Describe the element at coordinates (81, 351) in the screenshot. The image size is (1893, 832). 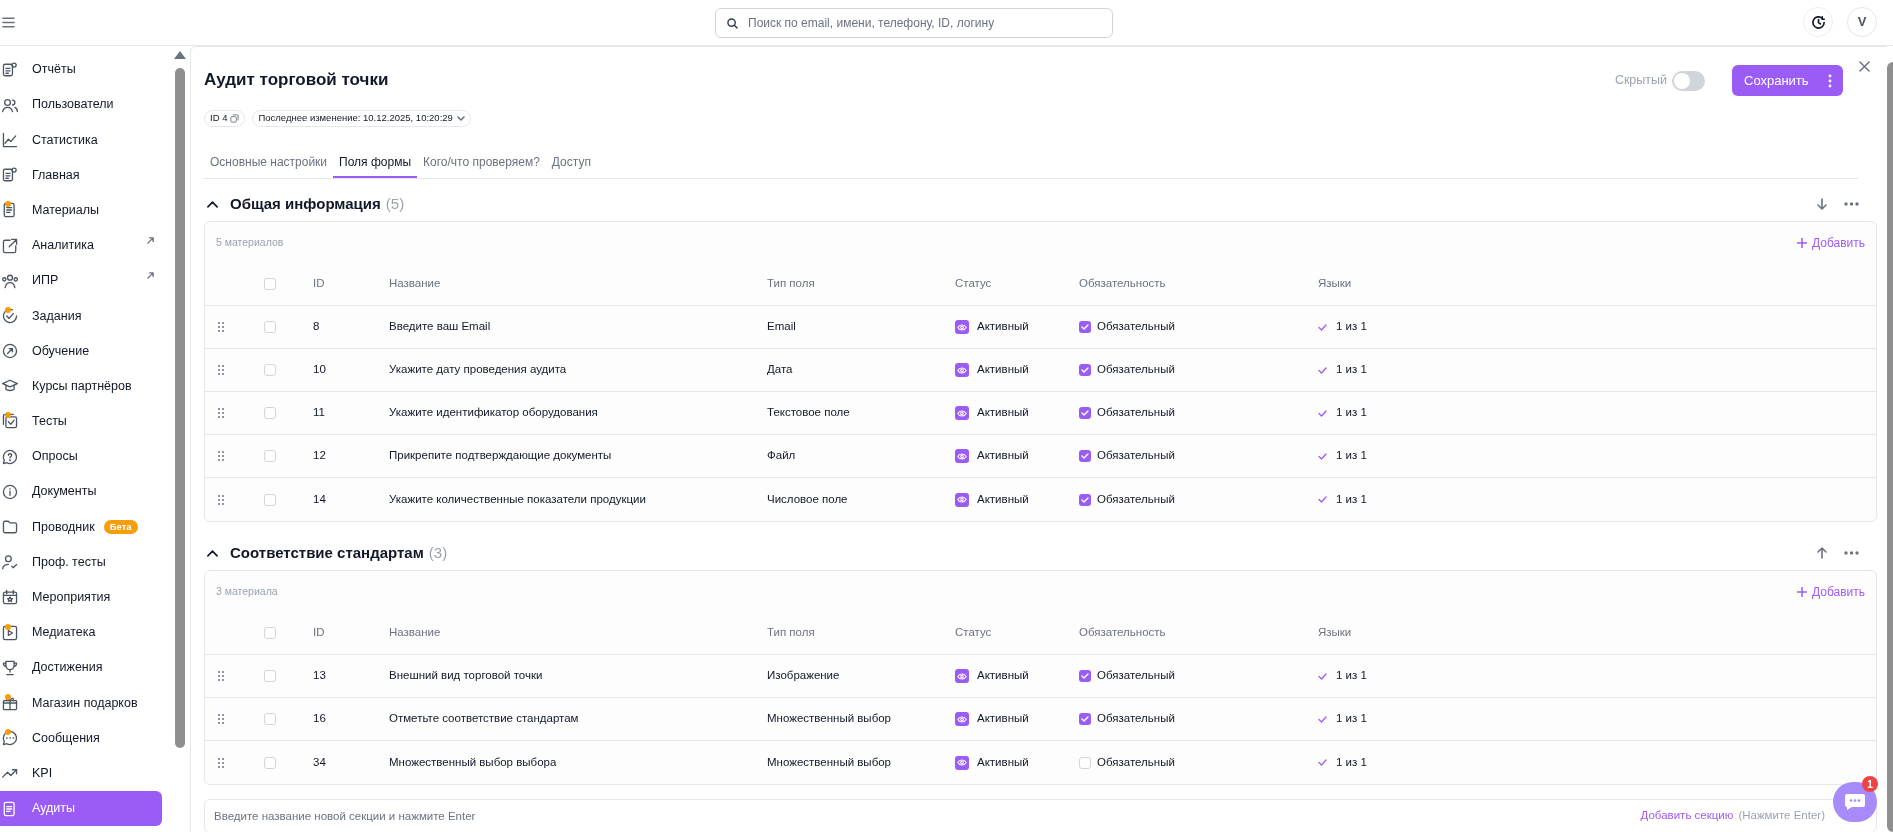
I see `sidebar-item: Обучение` at that location.